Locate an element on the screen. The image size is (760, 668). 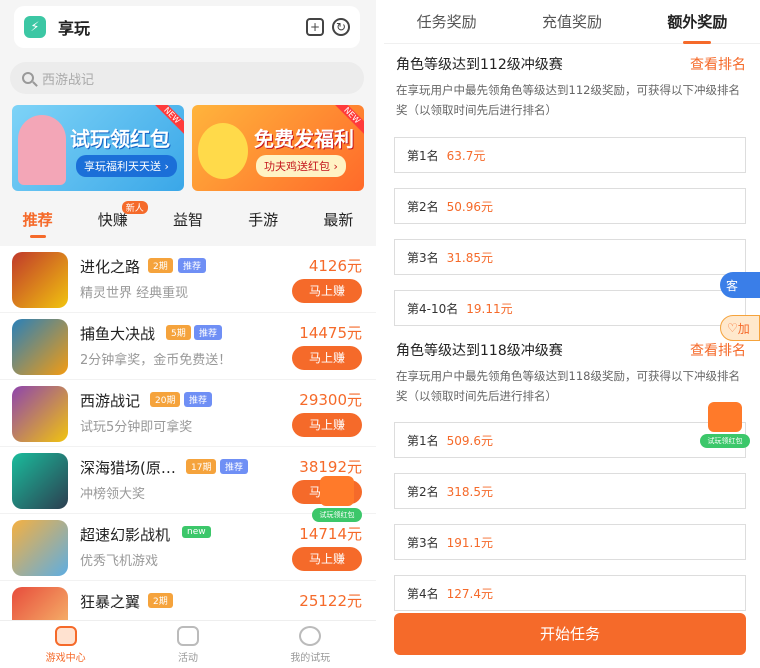
favorite-float: ♡ 加 is located at coordinates (740, 328).